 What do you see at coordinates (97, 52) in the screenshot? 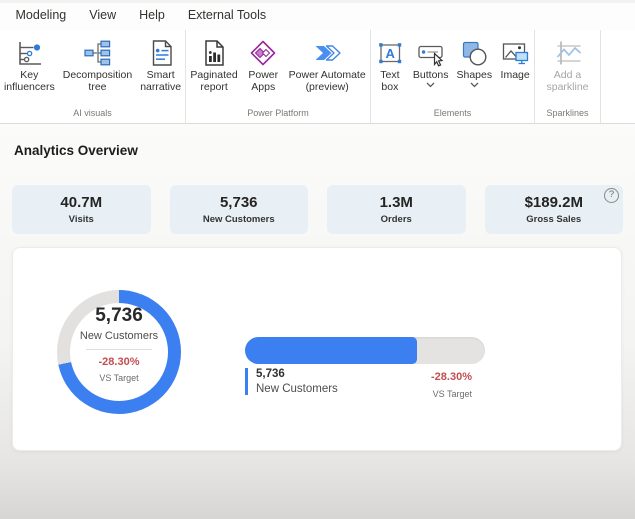
I see `decomposition-tree-icon` at bounding box center [97, 52].